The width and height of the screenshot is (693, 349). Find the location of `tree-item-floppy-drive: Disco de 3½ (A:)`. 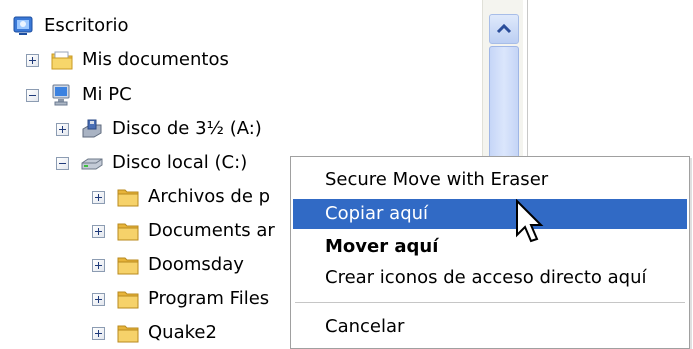

tree-item-floppy-drive: Disco de 3½ (A:) is located at coordinates (150, 129).